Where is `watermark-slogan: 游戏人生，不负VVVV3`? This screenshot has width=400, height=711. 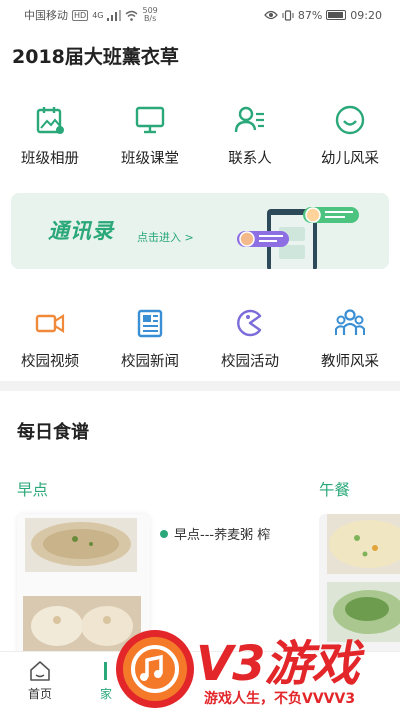
watermark-slogan: 游戏人生，不负VVVV3 is located at coordinates (280, 699).